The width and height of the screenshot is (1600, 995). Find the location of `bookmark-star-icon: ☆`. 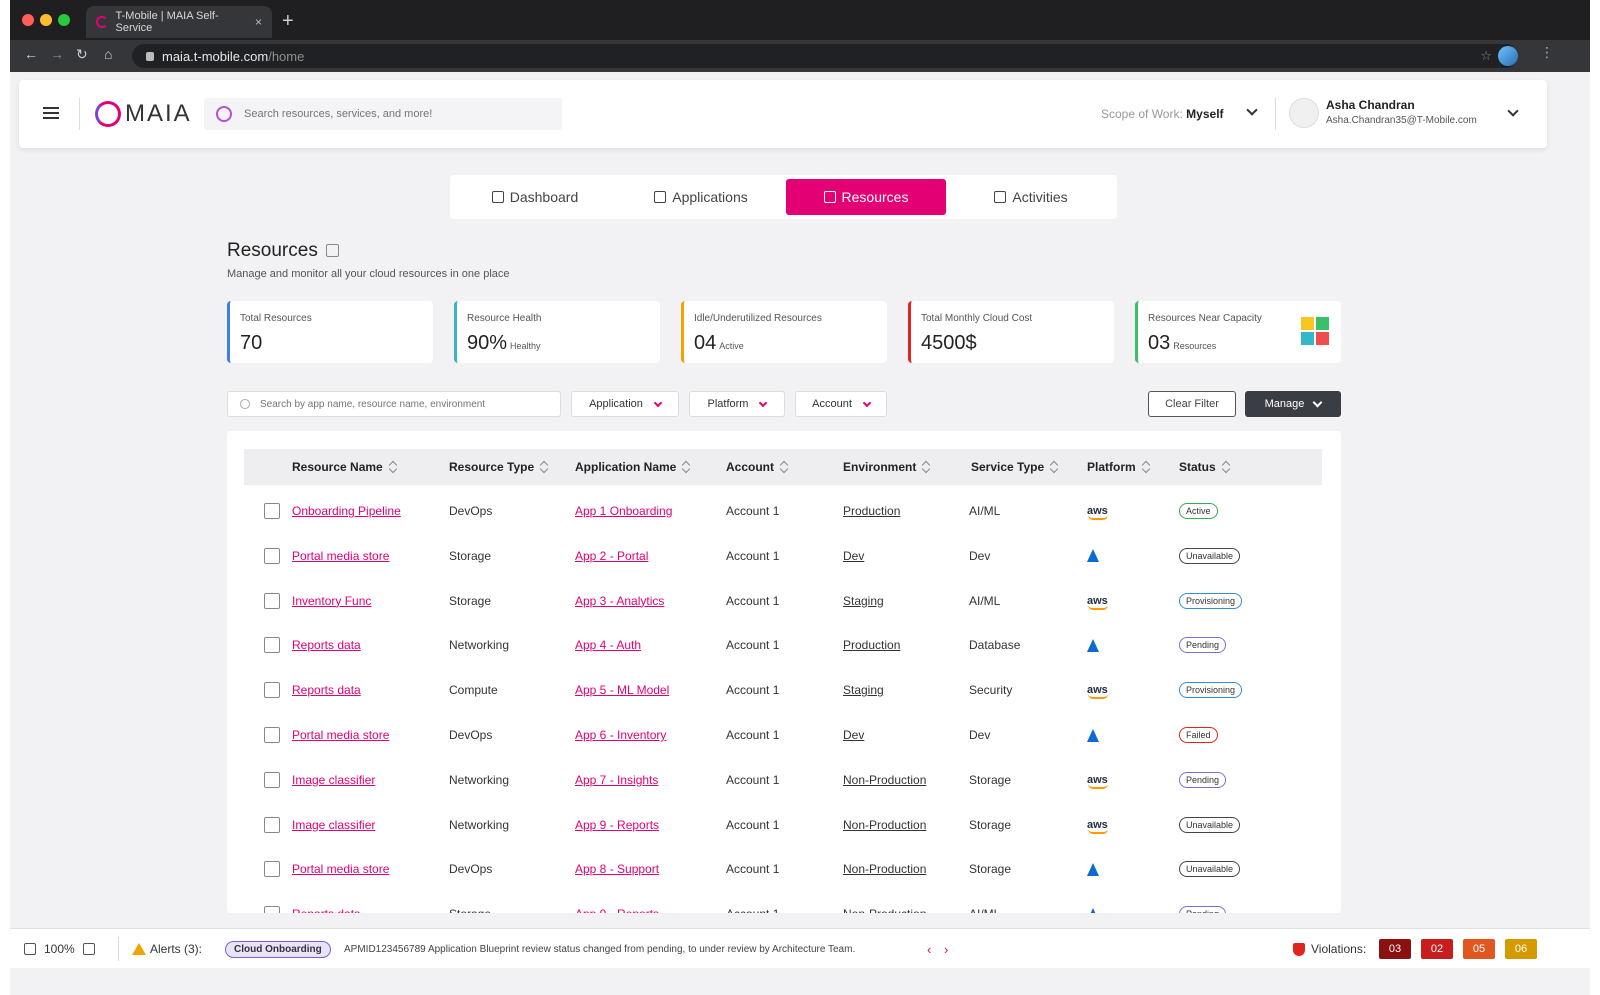

bookmark-star-icon: ☆ is located at coordinates (1486, 56).